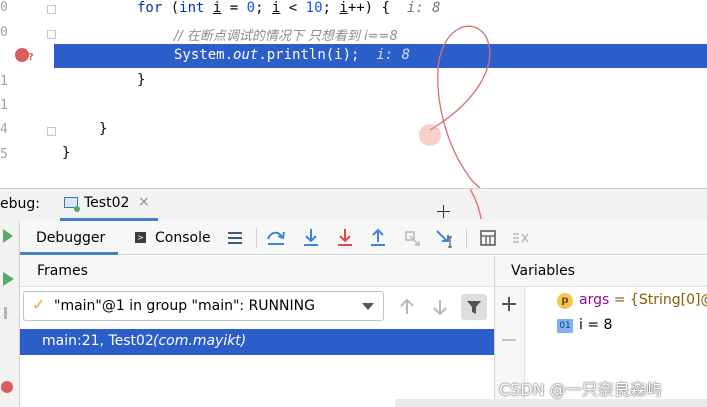 The width and height of the screenshot is (707, 407). What do you see at coordinates (144, 202) in the screenshot?
I see `close-icon: ×` at bounding box center [144, 202].